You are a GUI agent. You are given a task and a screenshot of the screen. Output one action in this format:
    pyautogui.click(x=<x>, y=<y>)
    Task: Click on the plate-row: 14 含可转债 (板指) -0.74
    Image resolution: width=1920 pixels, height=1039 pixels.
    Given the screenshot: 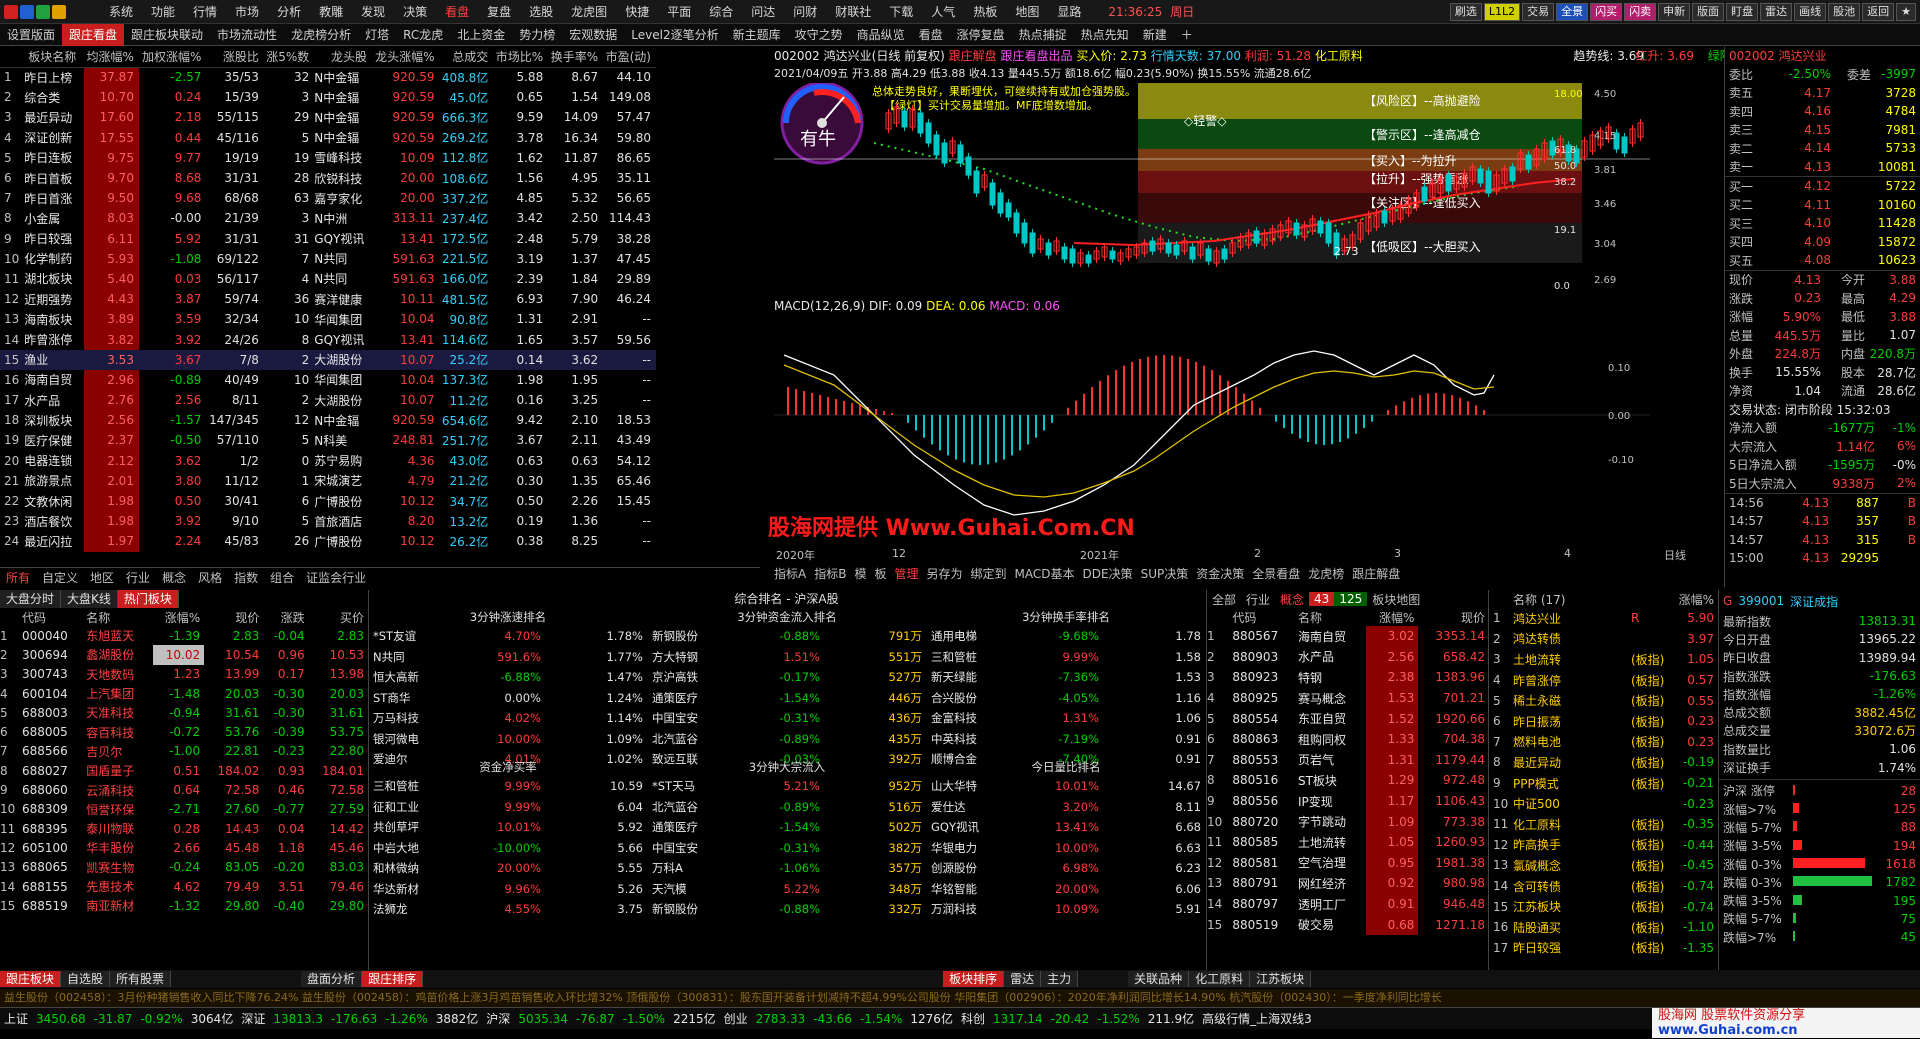 What is the action you would take?
    pyautogui.click(x=1603, y=886)
    